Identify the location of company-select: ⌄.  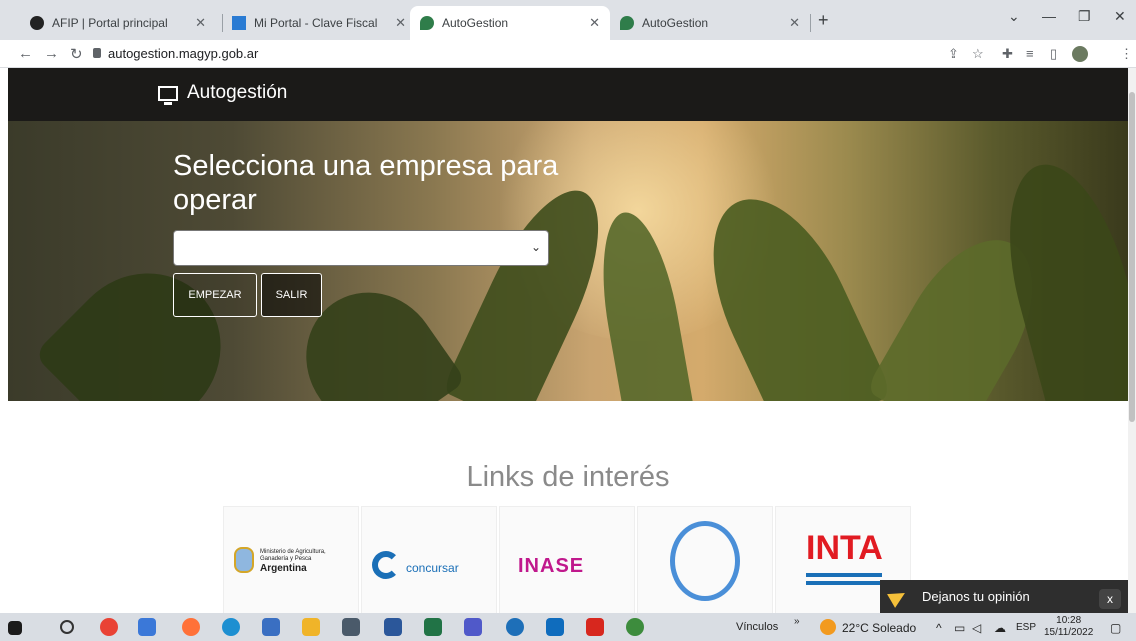
(361, 248).